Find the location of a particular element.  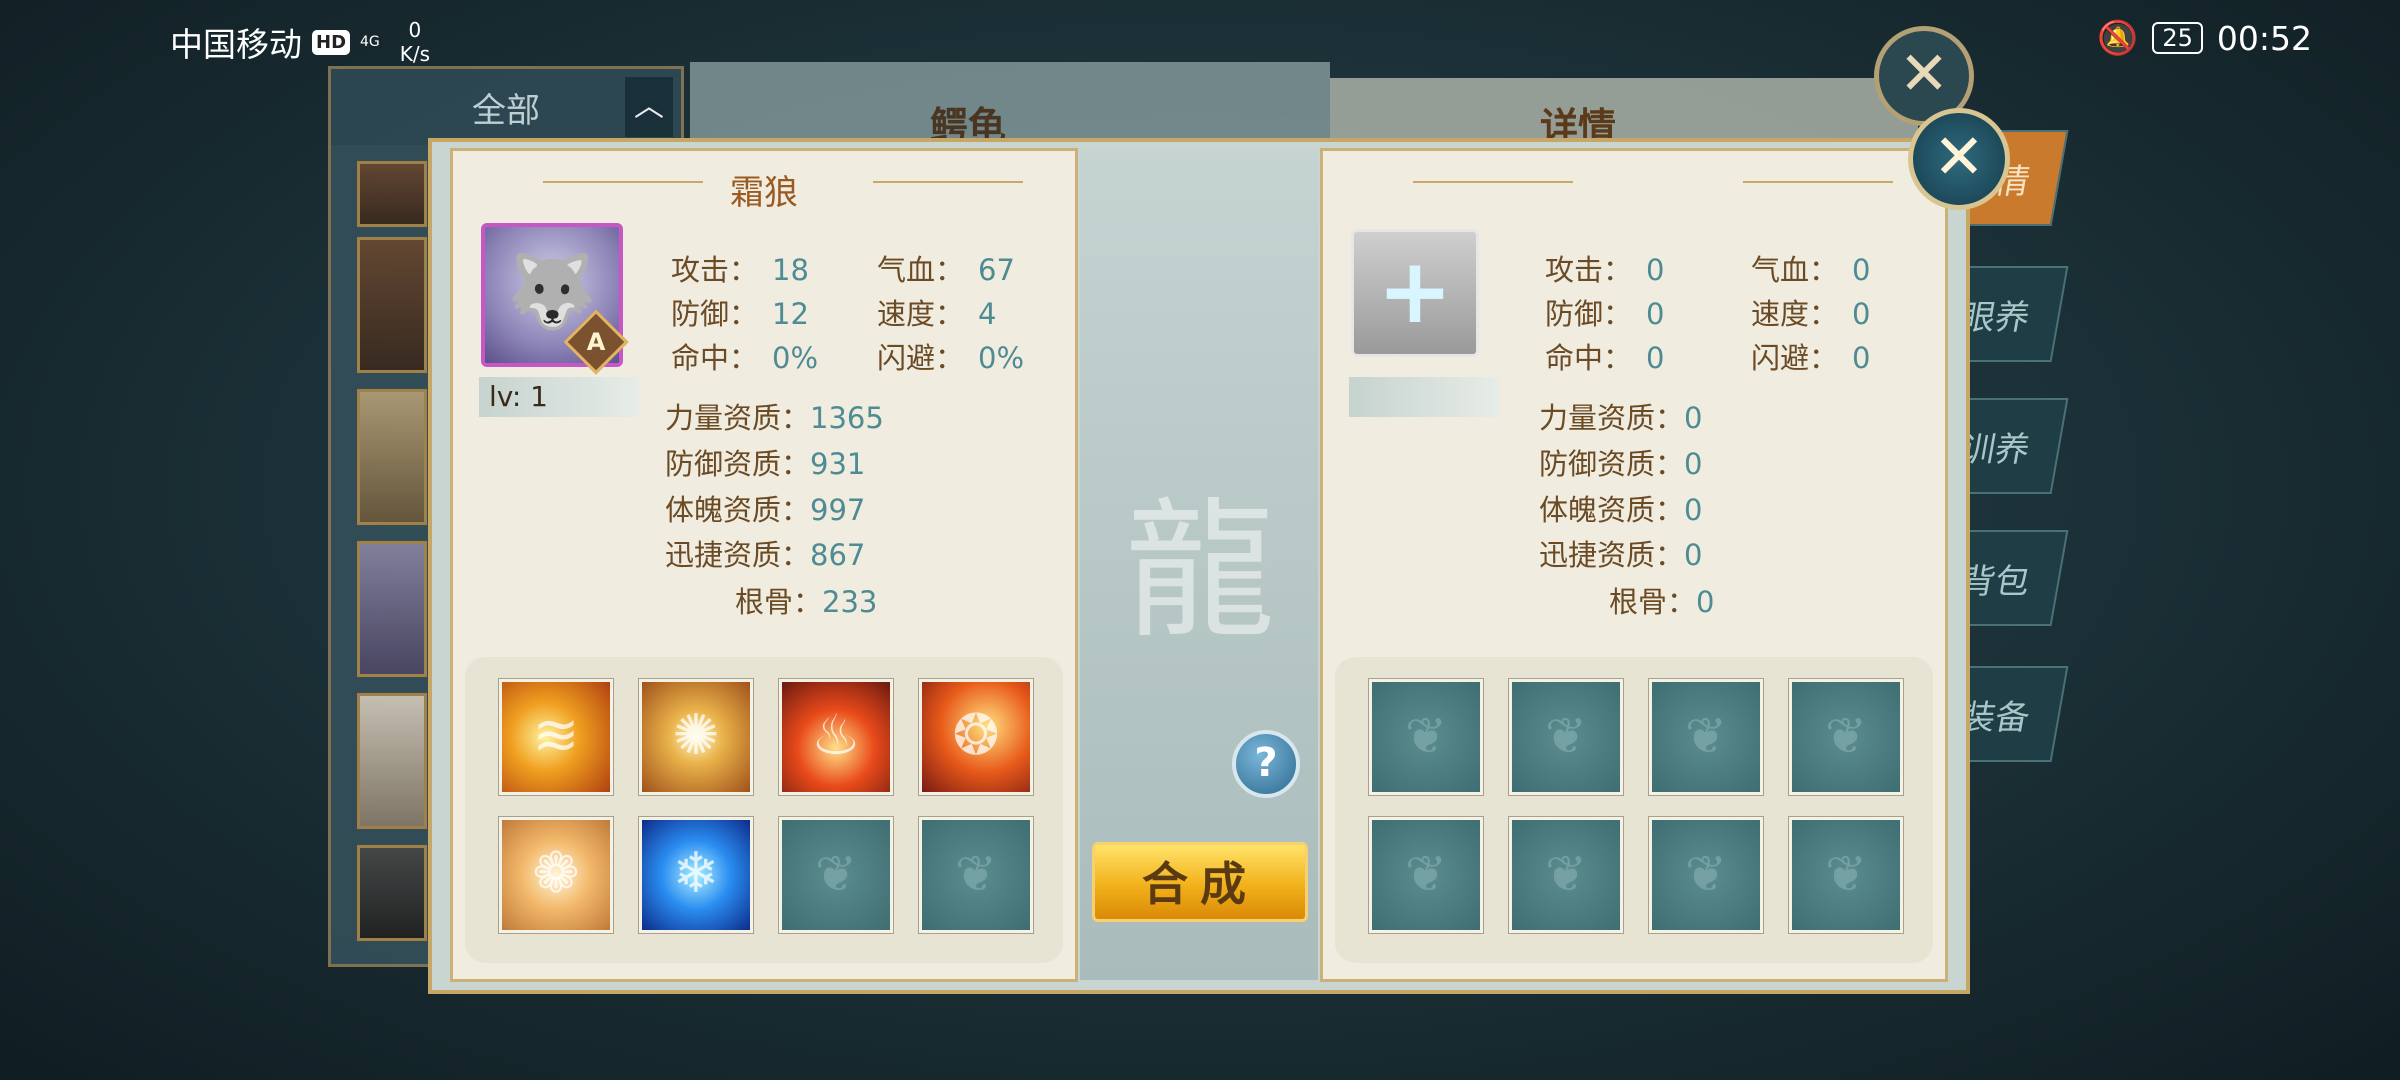

stat-speed: 速度： 4 is located at coordinates (936, 312).